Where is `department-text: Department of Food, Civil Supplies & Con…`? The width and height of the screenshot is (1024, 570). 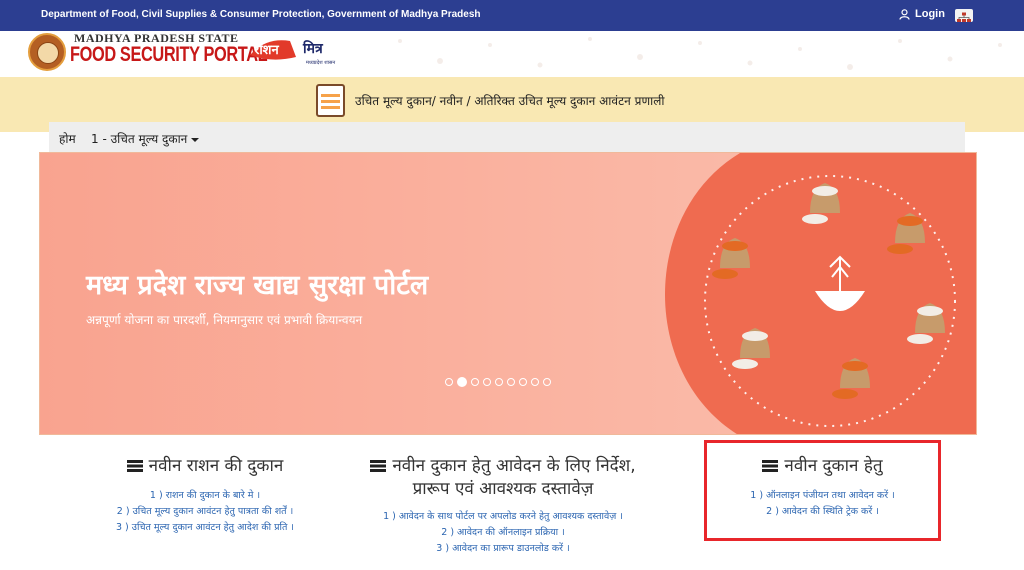 department-text: Department of Food, Civil Supplies & Con… is located at coordinates (261, 14).